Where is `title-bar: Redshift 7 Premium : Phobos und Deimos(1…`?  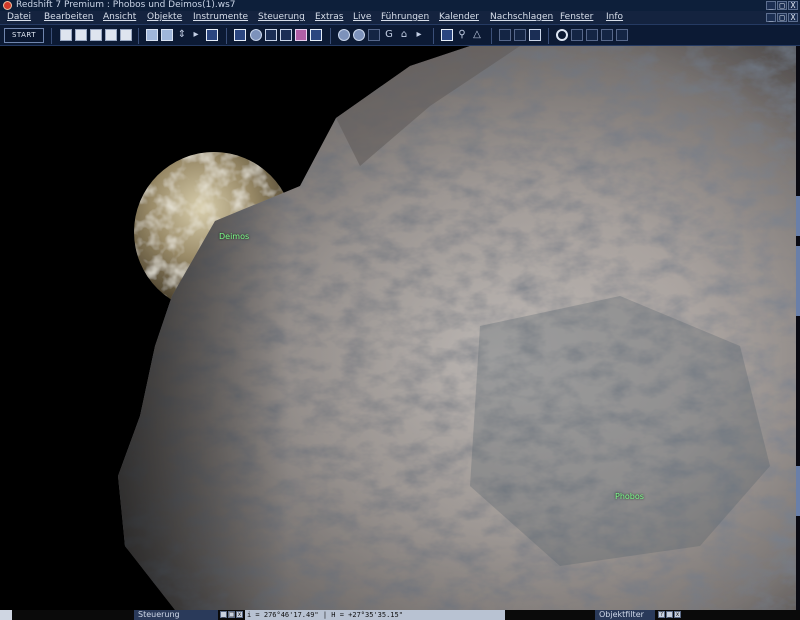 title-bar: Redshift 7 Premium : Phobos und Deimos(1… is located at coordinates (400, 5).